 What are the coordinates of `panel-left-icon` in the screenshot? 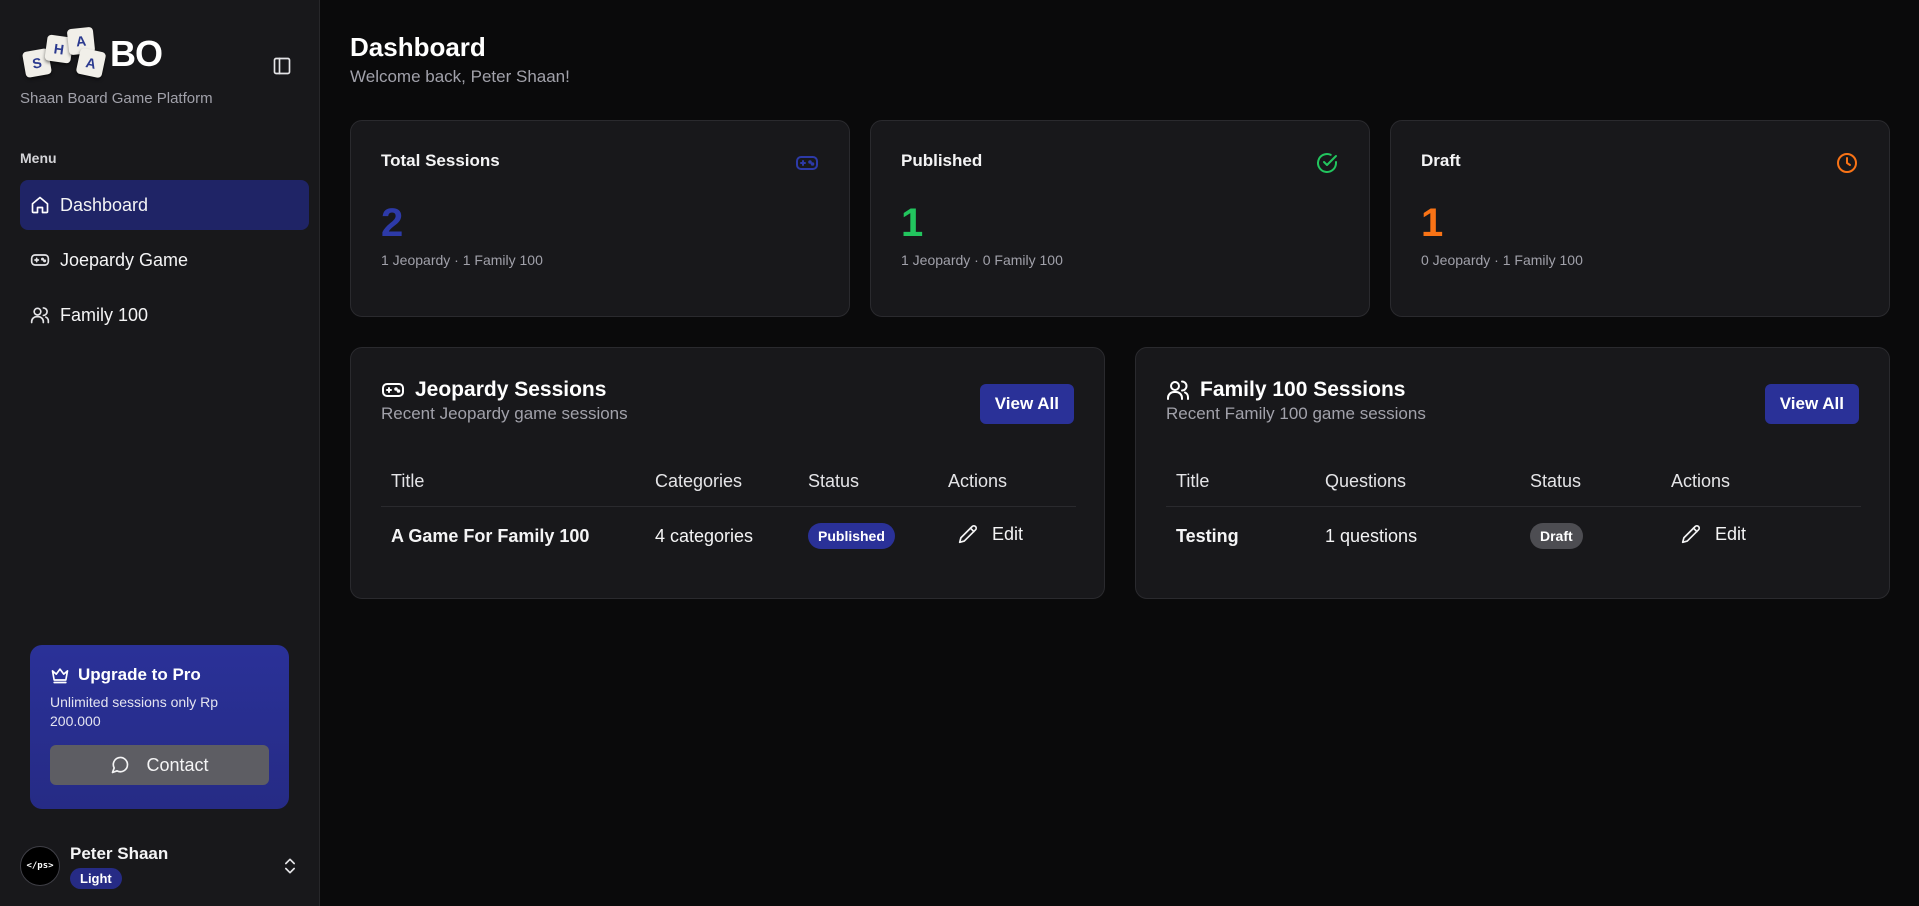 It's located at (282, 66).